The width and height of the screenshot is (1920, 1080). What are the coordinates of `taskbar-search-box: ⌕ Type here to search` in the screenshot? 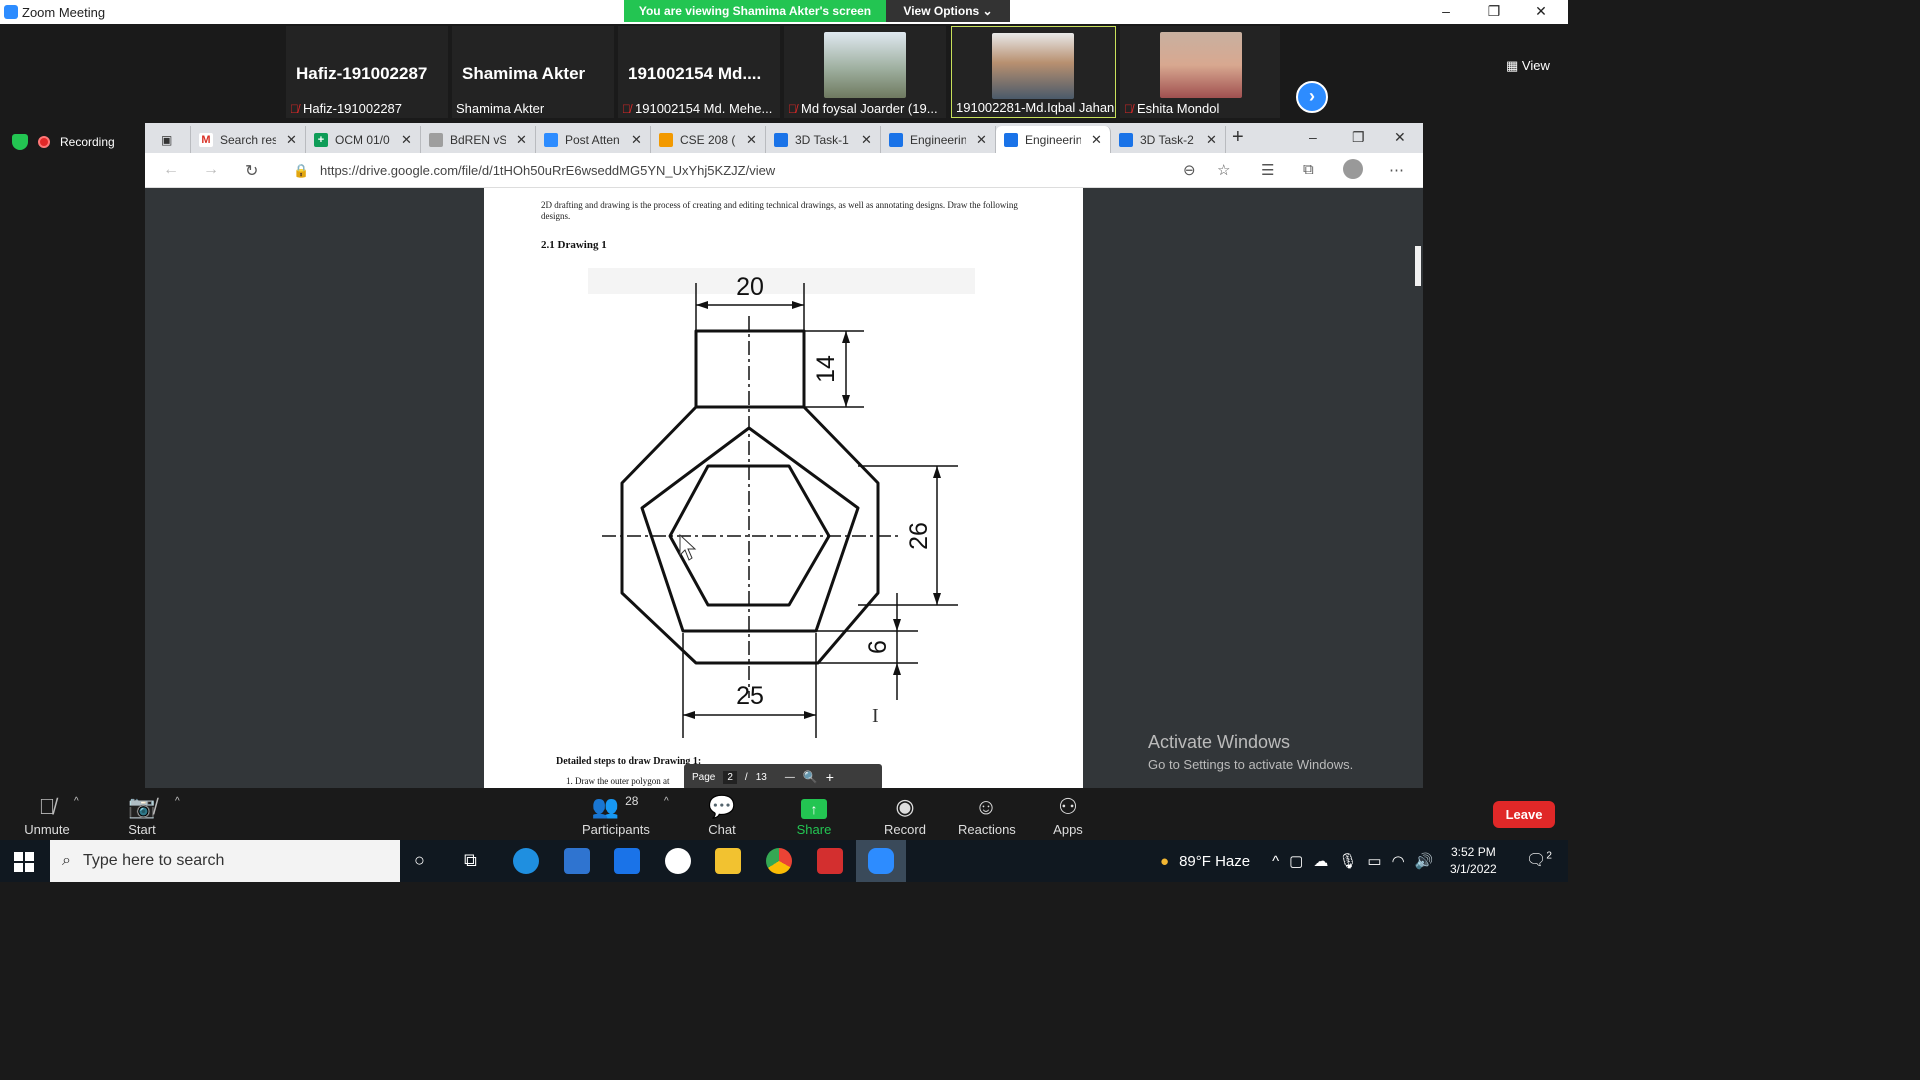 It's located at (225, 861).